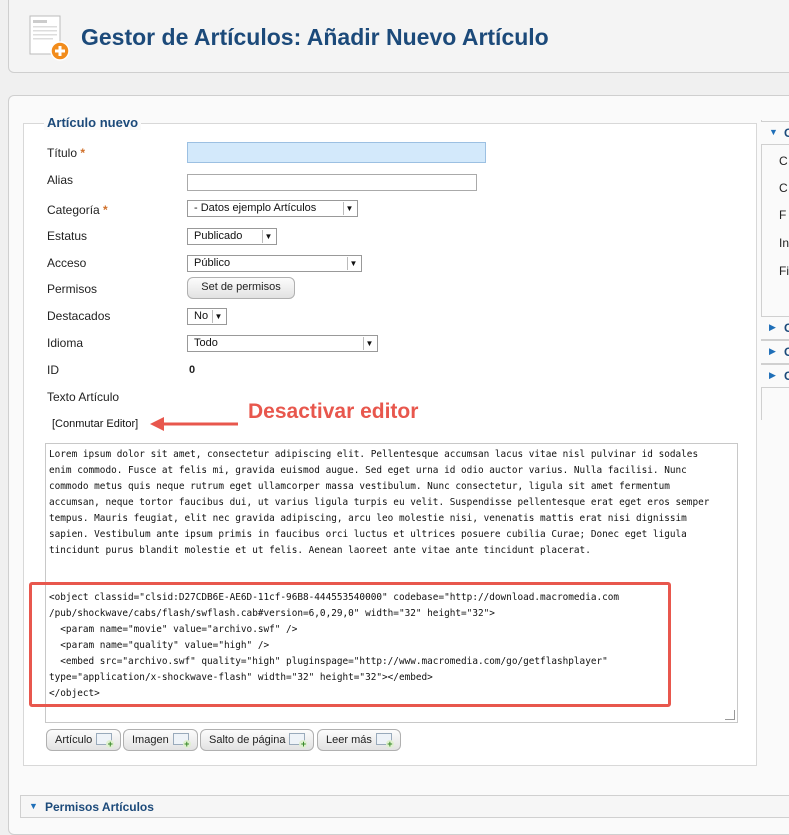 Image resolution: width=789 pixels, height=835 pixels. I want to click on insert-image-label: Imagen, so click(150, 740).